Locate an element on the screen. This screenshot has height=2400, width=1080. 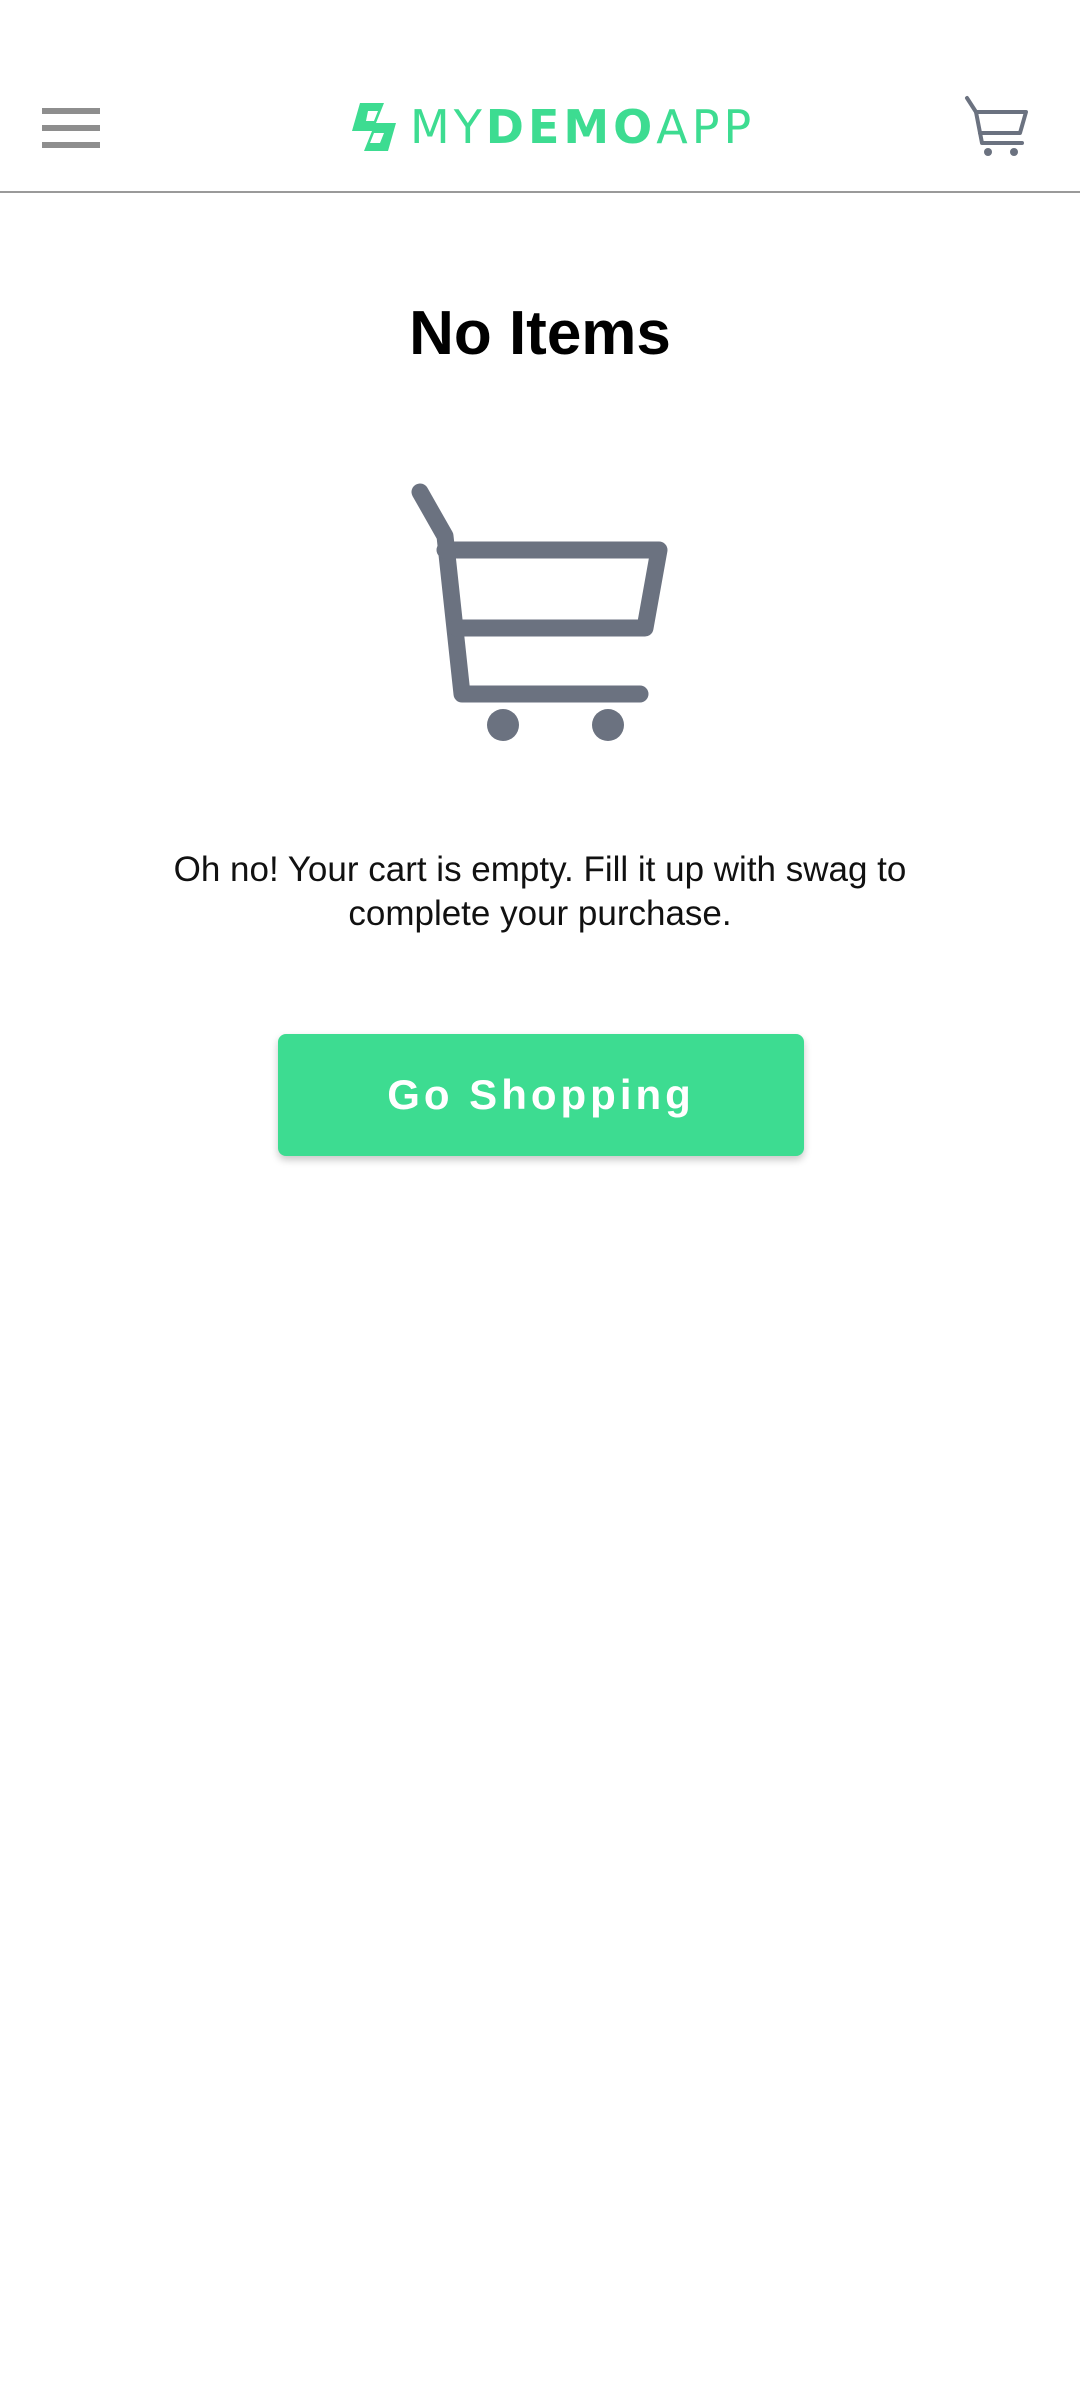
logo-text-demo: DEMO is located at coordinates (571, 127).